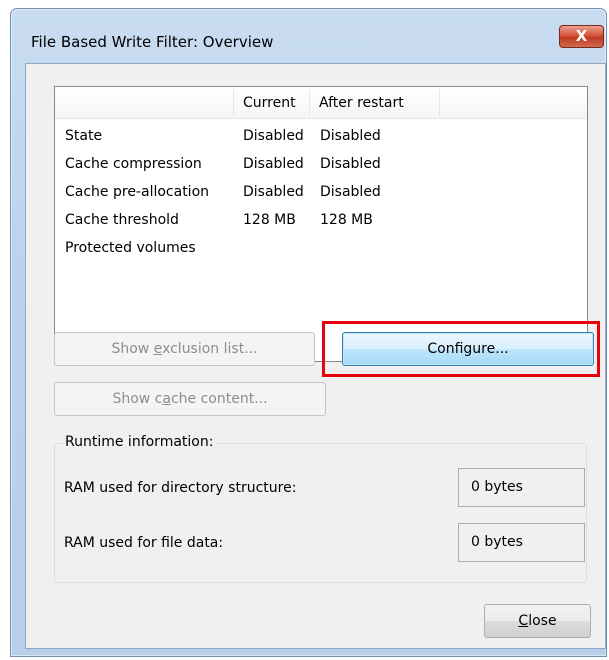 The image size is (609, 660). What do you see at coordinates (361, 103) in the screenshot?
I see `column-header-after-restart: After restart` at bounding box center [361, 103].